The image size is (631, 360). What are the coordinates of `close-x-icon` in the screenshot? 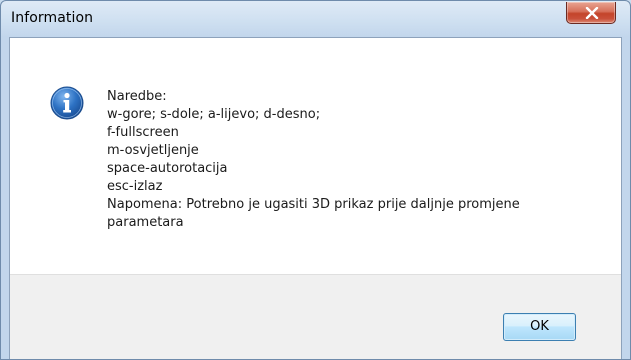 It's located at (592, 13).